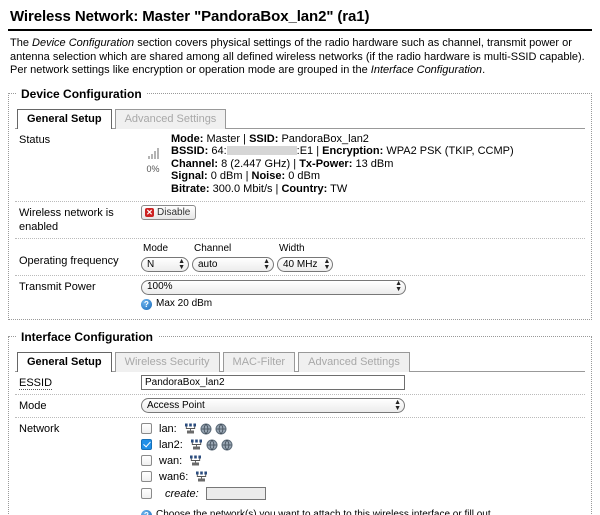 The width and height of the screenshot is (600, 515). Describe the element at coordinates (170, 118) in the screenshot. I see `tab-advanced-settings-device: Advanced Settings` at that location.